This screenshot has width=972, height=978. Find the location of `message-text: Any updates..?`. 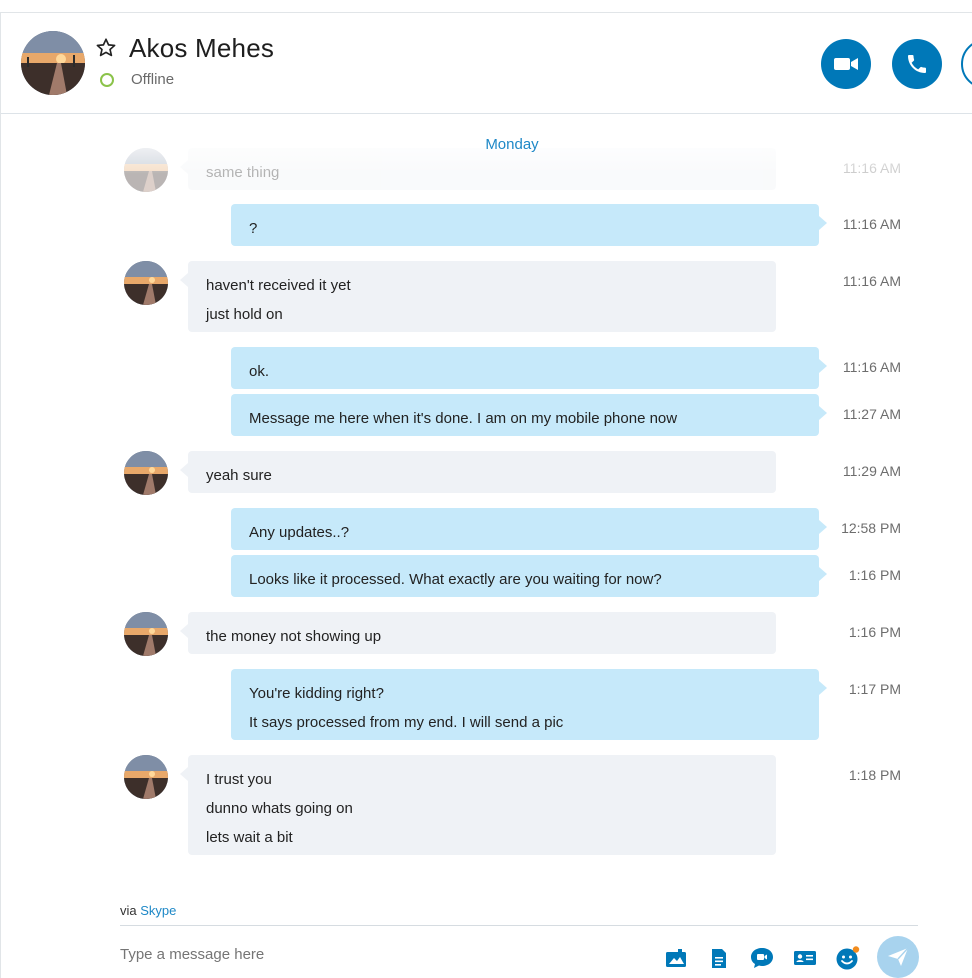

message-text: Any updates..? is located at coordinates (299, 532).